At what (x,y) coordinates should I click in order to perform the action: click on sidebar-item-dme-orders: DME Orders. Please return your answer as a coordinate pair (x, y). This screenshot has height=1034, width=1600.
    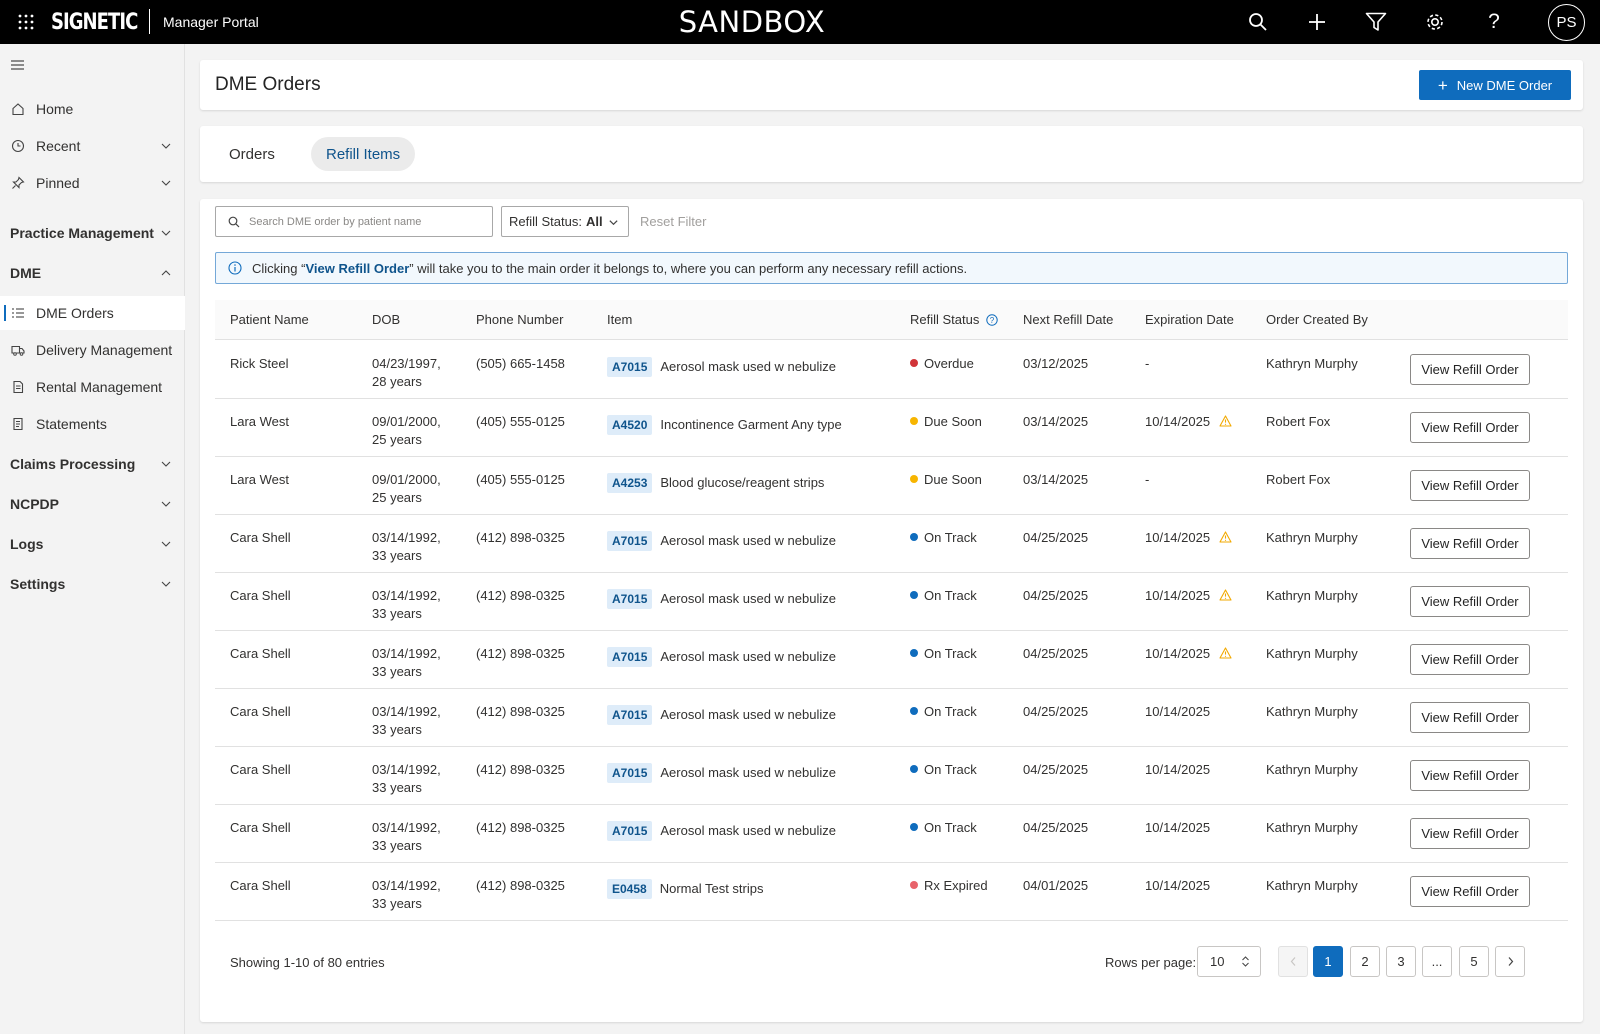
    Looking at the image, I should click on (92, 313).